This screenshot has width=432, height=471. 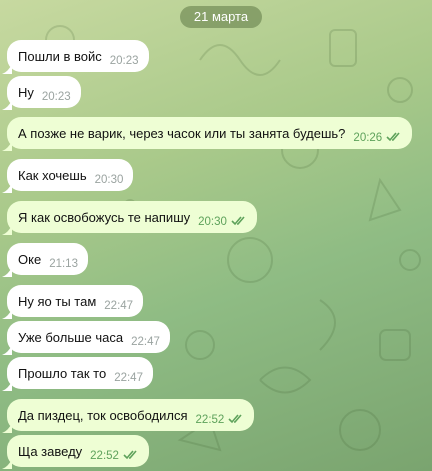 I want to click on message-text: Да пиздец, ток освободился, so click(x=103, y=415).